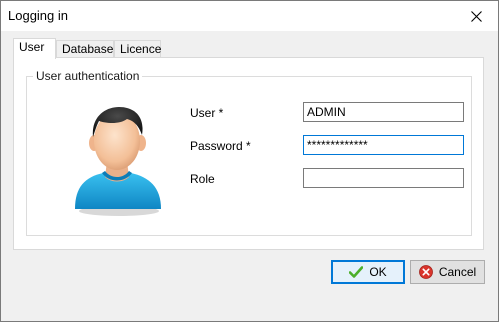 The width and height of the screenshot is (499, 322). I want to click on close-button, so click(476, 16).